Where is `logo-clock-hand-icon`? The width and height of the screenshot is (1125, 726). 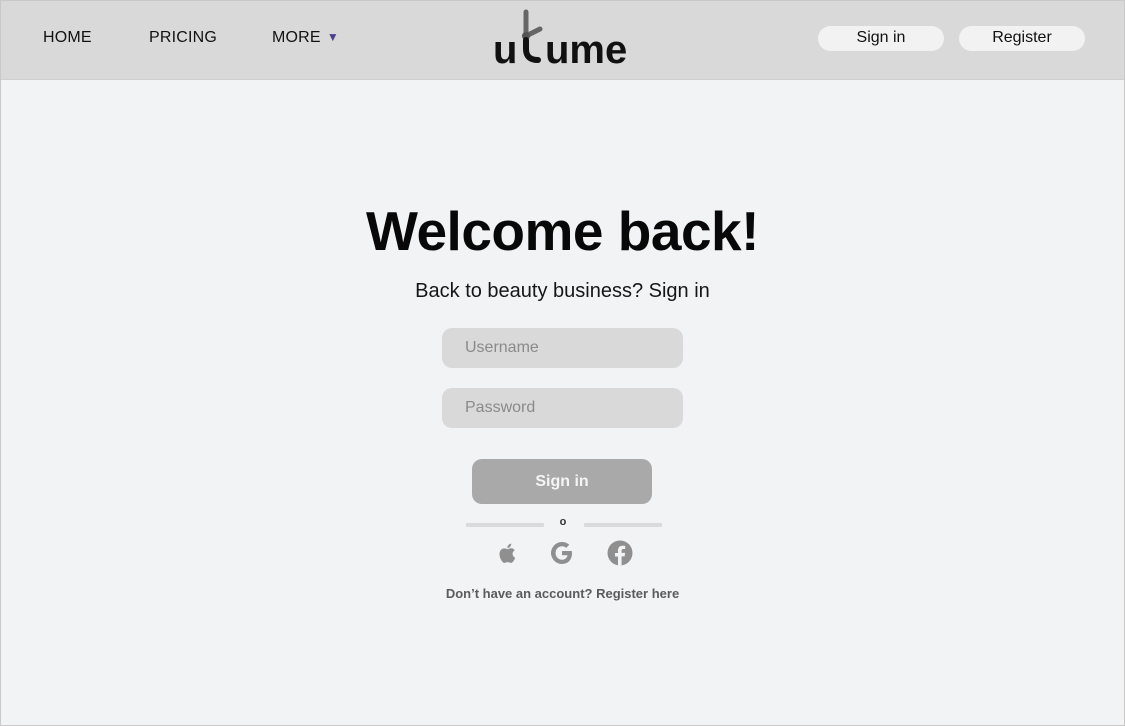
logo-clock-hand-icon is located at coordinates (532, 24).